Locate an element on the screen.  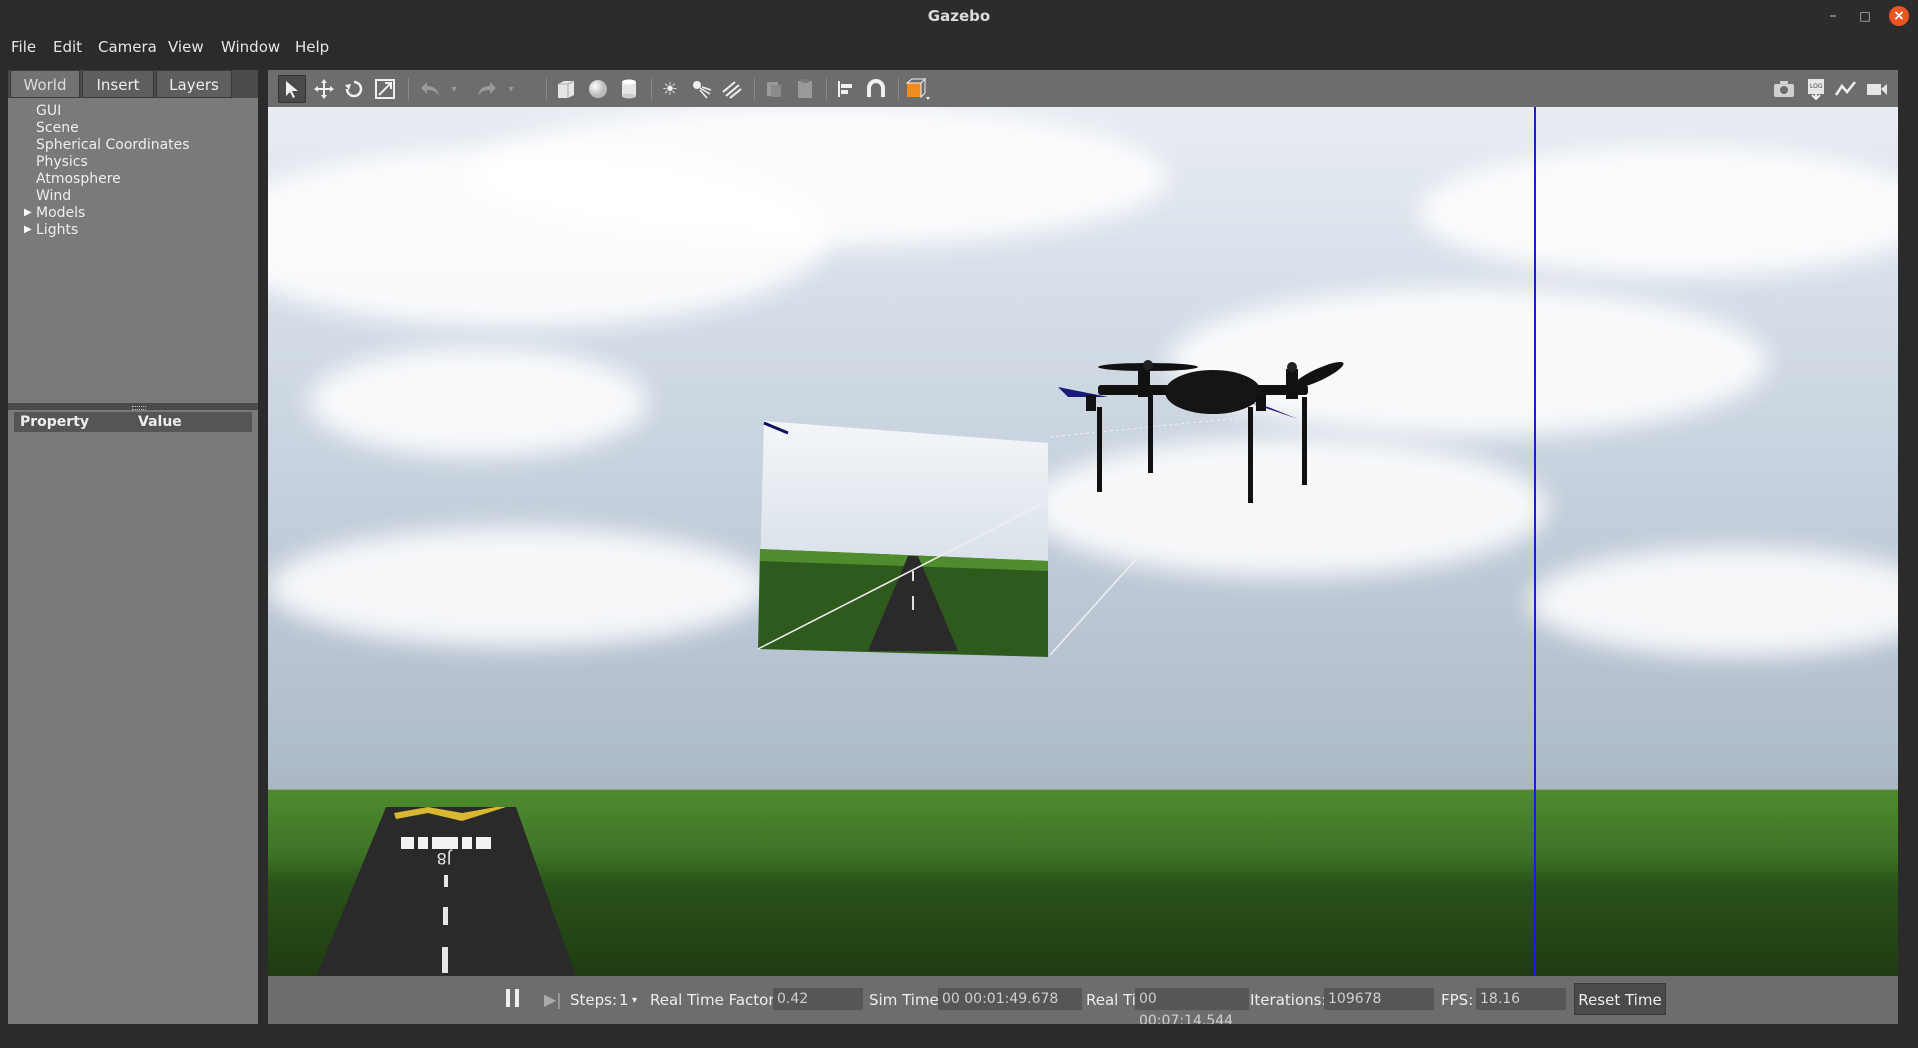
reset-time-button: Reset Time is located at coordinates (1620, 999).